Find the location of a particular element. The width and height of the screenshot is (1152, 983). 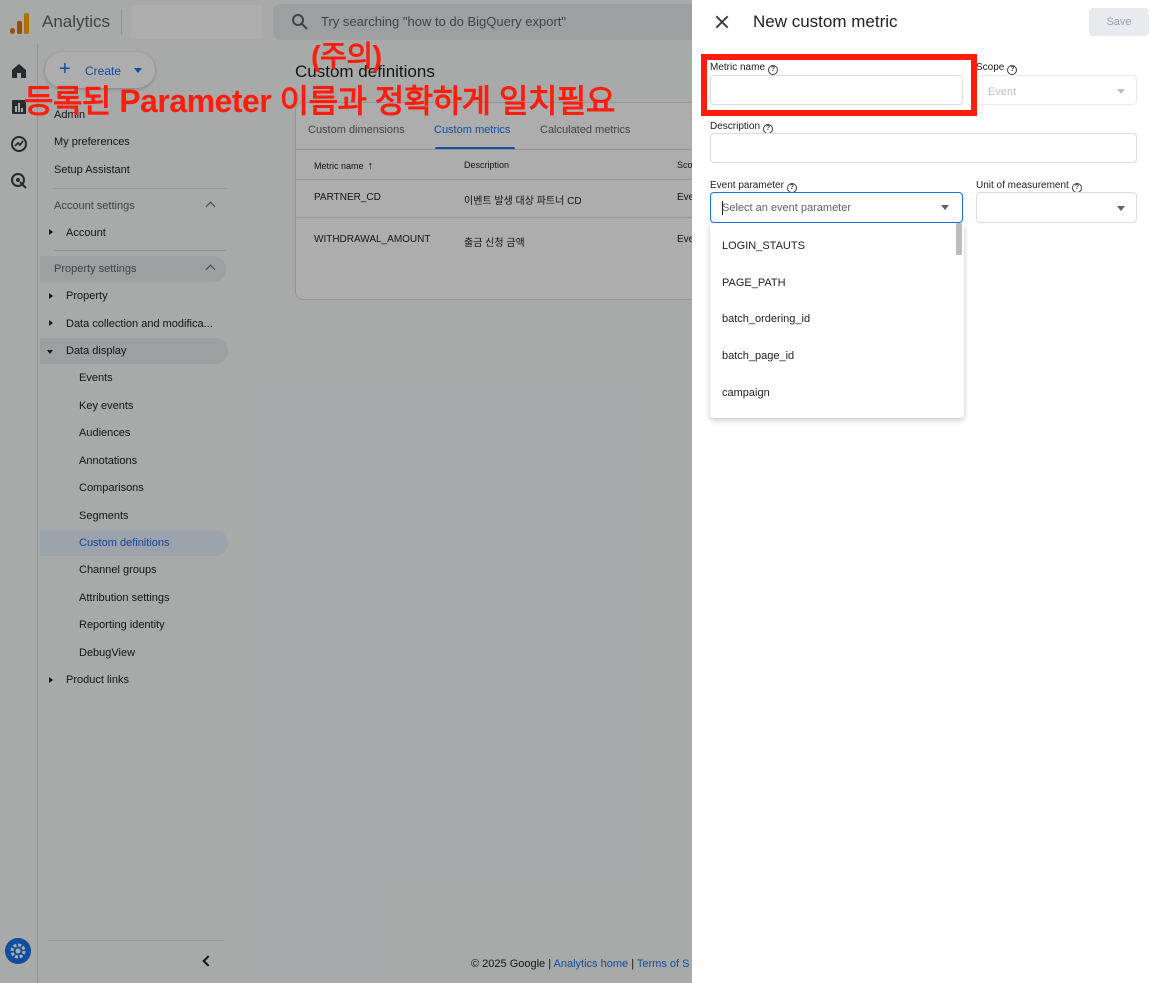

annotation-highlight-box is located at coordinates (839, 85).